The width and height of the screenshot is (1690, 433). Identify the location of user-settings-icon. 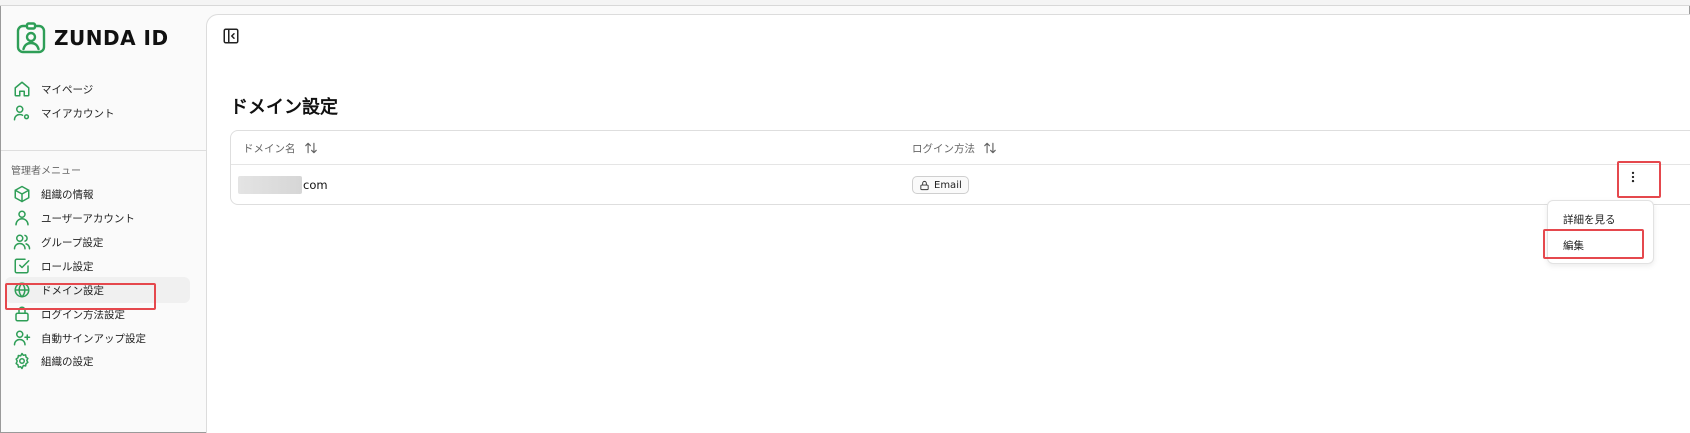
(22, 113).